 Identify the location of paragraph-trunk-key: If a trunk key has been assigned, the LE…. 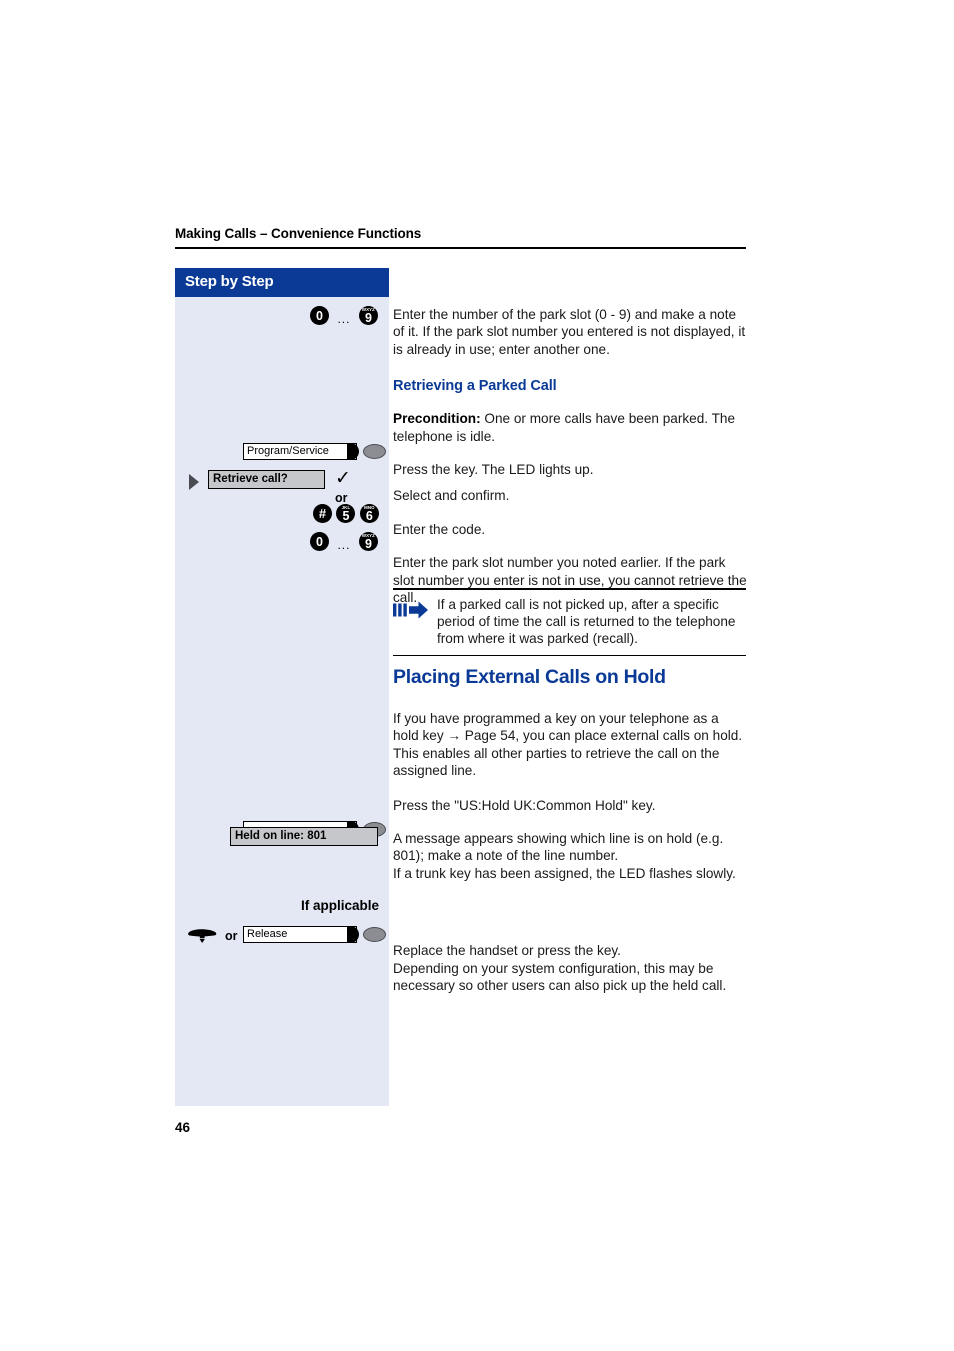
(564, 873).